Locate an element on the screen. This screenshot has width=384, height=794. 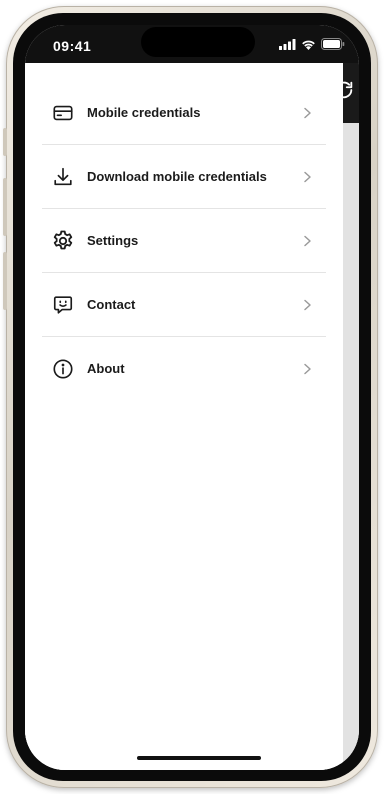
status-time: 09:41 is located at coordinates (72, 46).